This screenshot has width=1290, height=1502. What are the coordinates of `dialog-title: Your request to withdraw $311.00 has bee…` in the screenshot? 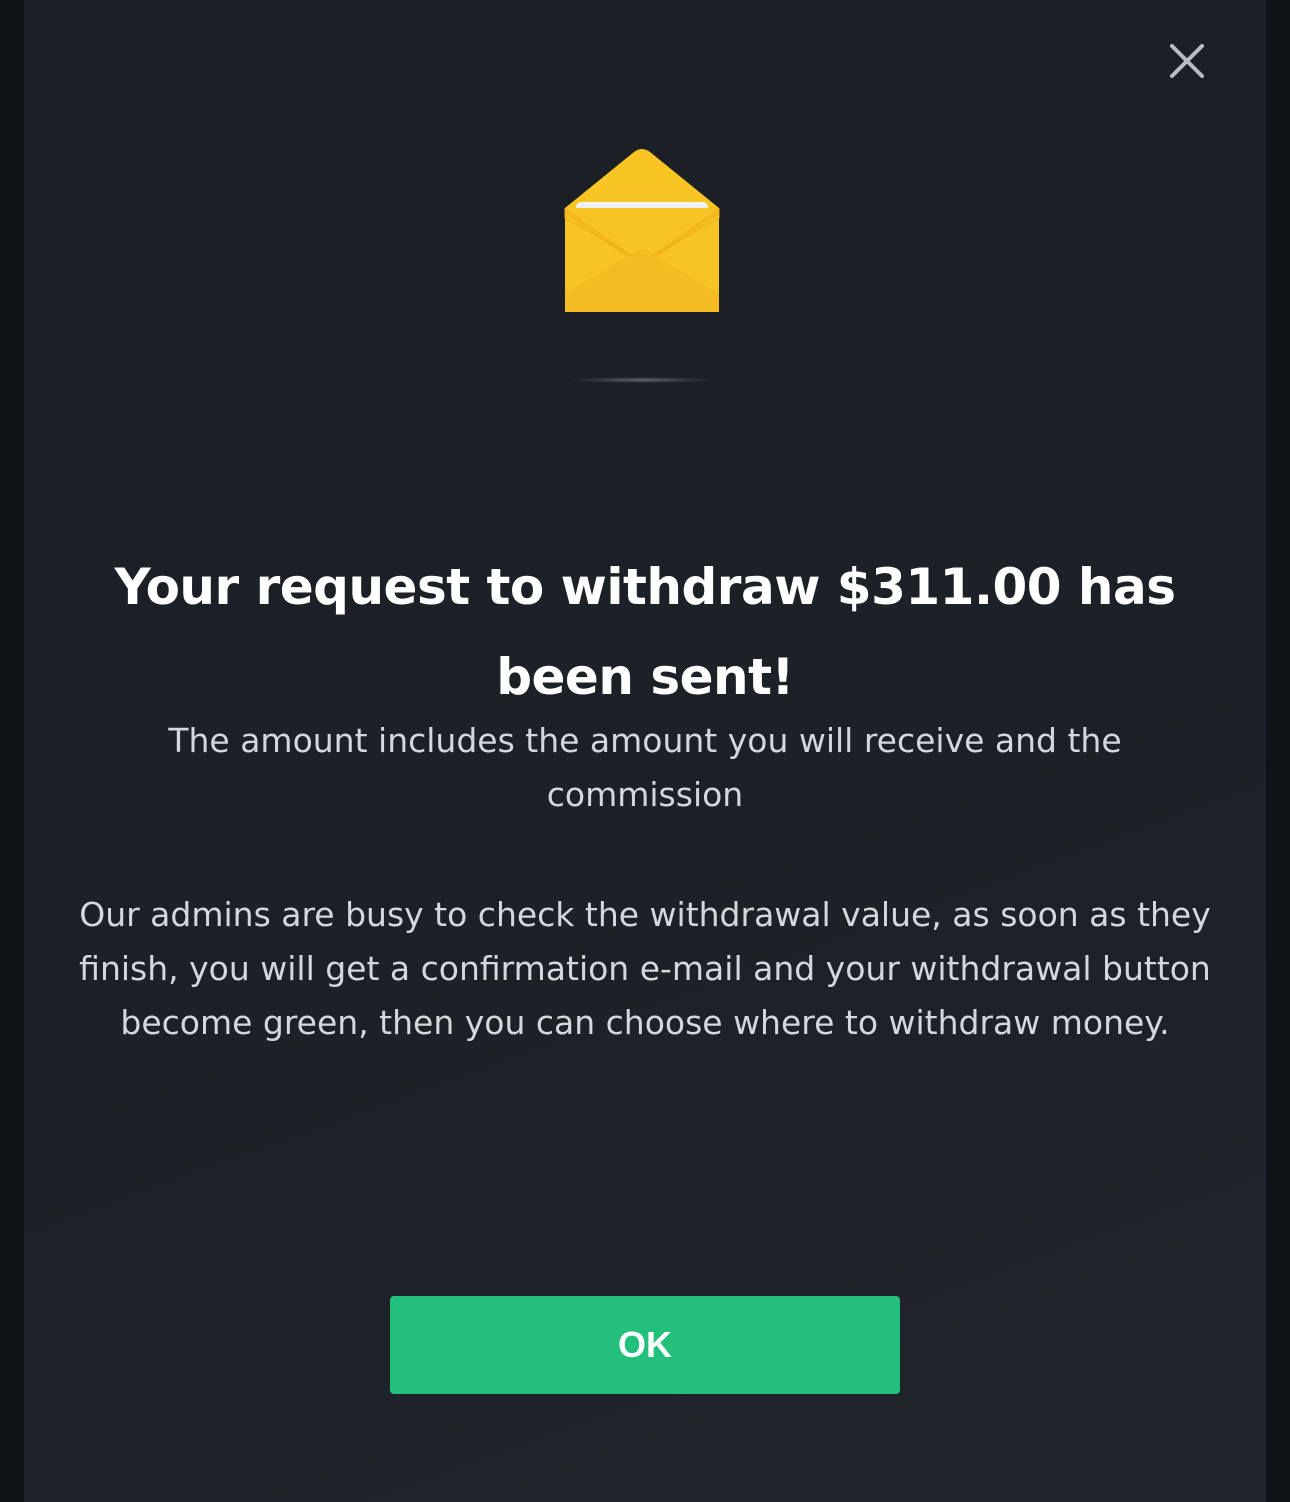 It's located at (645, 632).